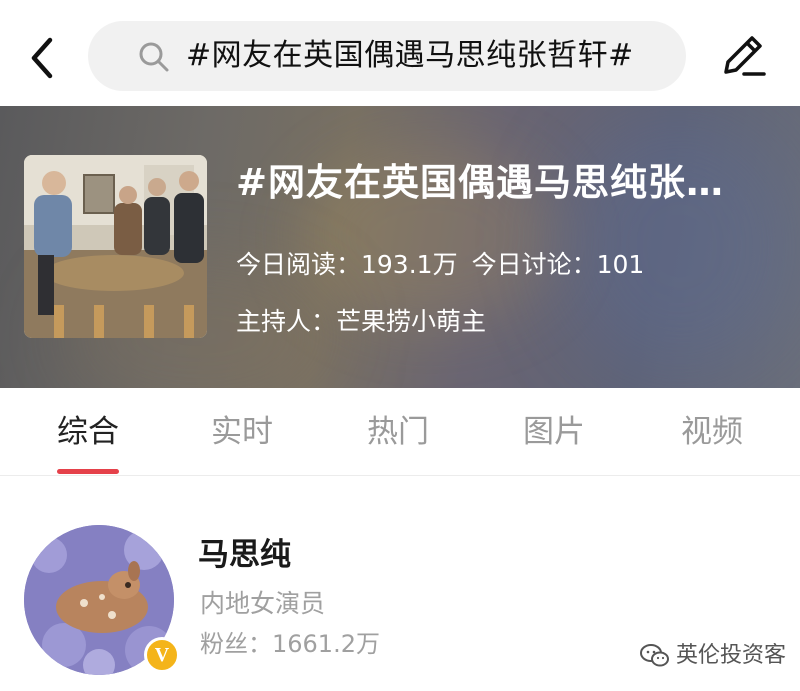 Image resolution: width=800 pixels, height=691 pixels. Describe the element at coordinates (654, 655) in the screenshot. I see `wechat-icon` at that location.